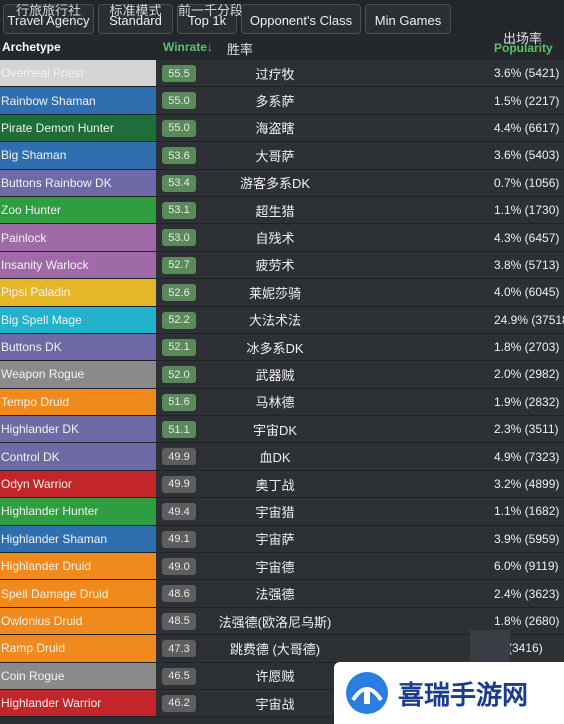 This screenshot has width=564, height=724. I want to click on archetype-name: Coin Rogue, so click(78, 675).